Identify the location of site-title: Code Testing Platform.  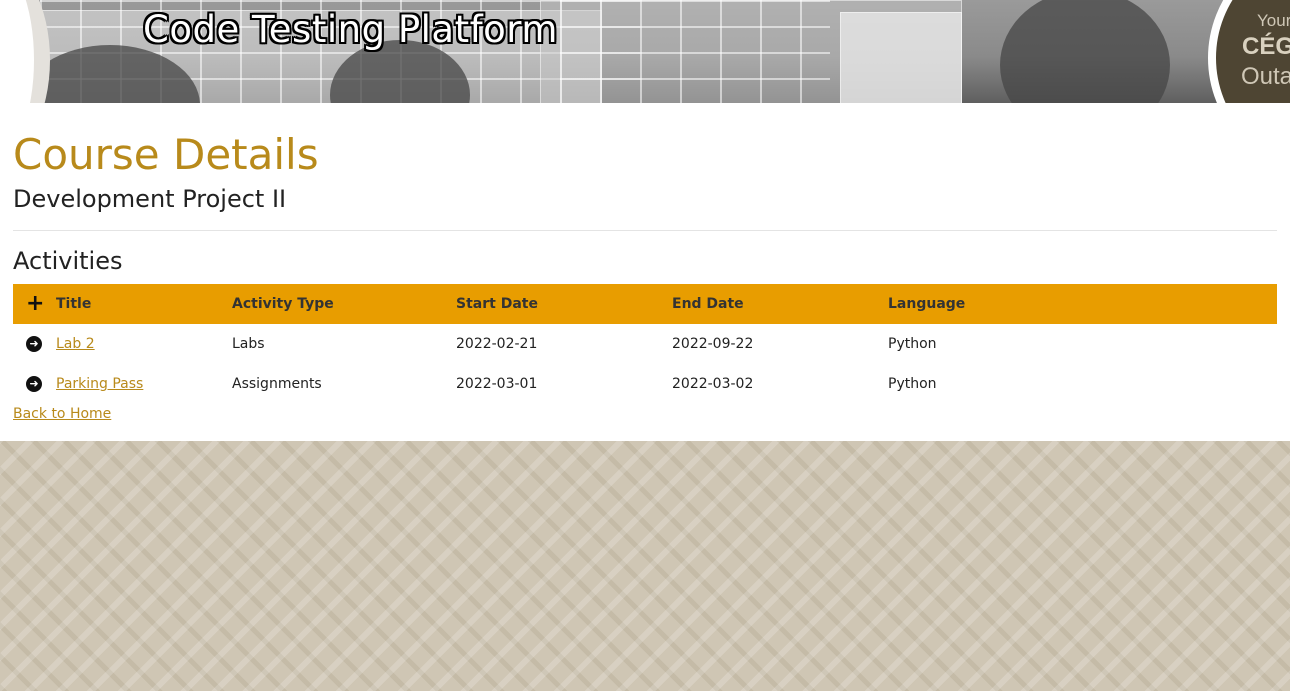
(350, 29).